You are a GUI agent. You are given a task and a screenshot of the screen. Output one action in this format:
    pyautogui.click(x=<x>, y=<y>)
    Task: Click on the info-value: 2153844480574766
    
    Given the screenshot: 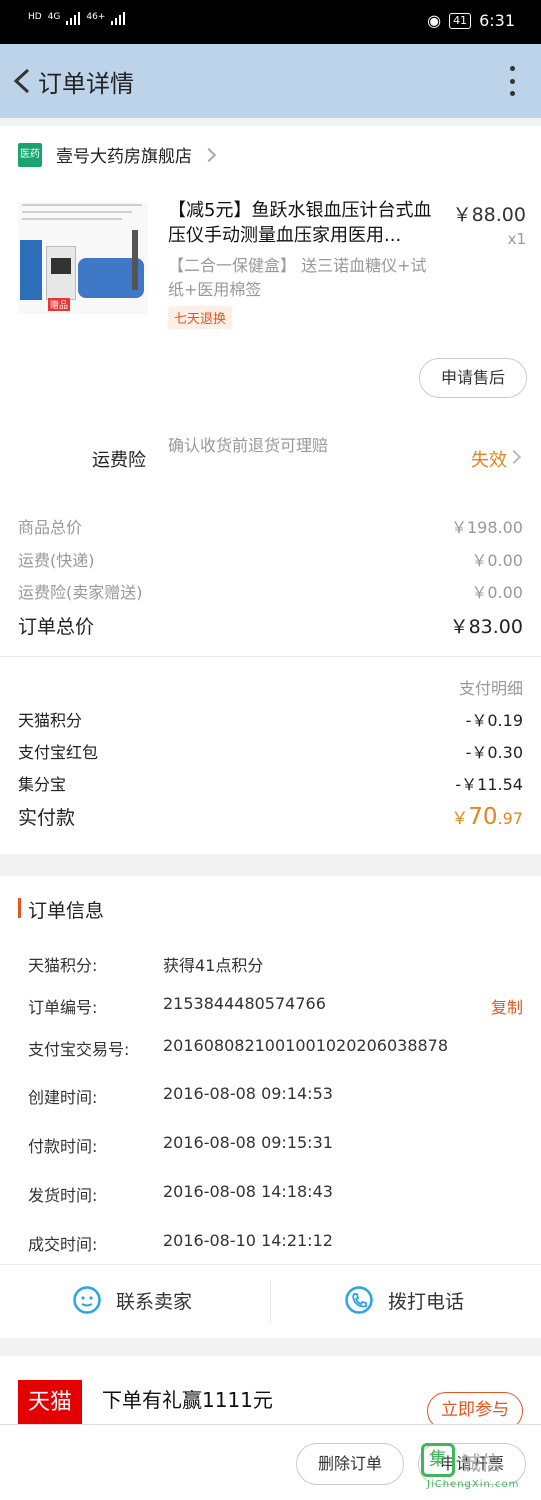 What is the action you would take?
    pyautogui.click(x=244, y=1003)
    